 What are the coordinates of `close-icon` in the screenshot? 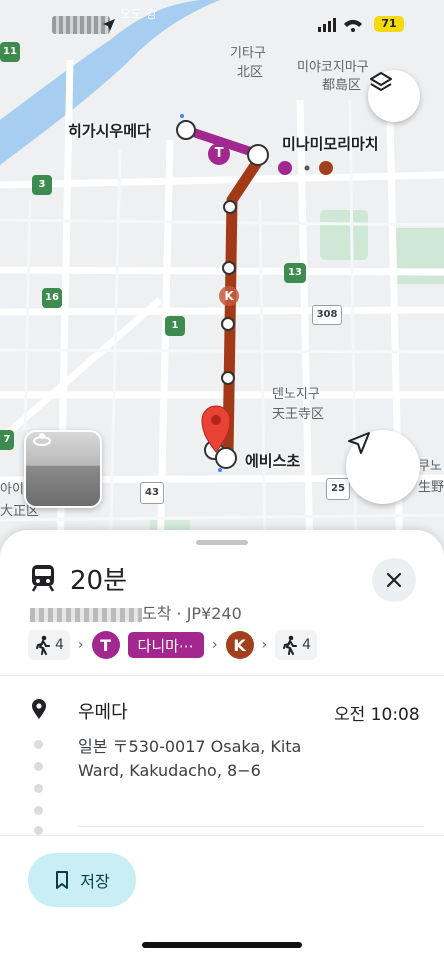 It's located at (394, 580).